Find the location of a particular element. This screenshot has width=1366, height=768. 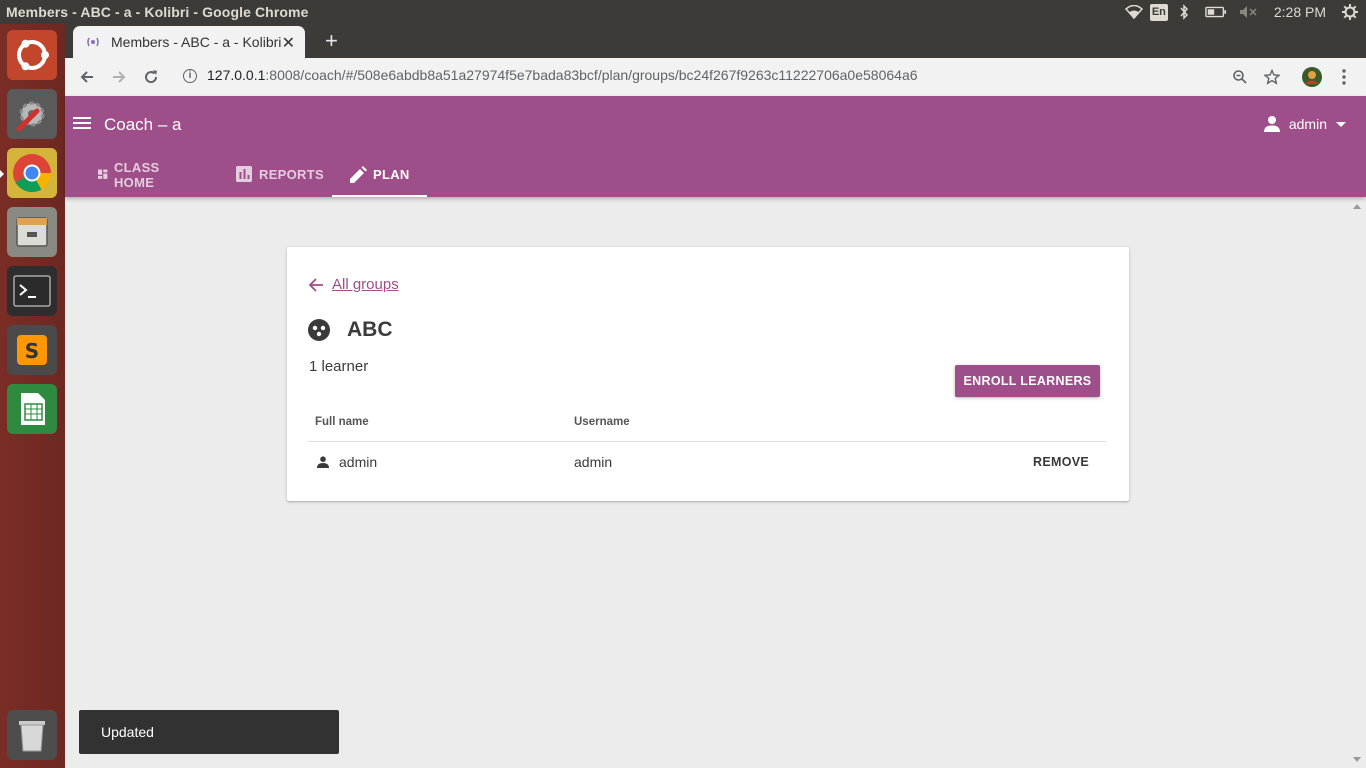

tab-label: REPORTS is located at coordinates (291, 174).